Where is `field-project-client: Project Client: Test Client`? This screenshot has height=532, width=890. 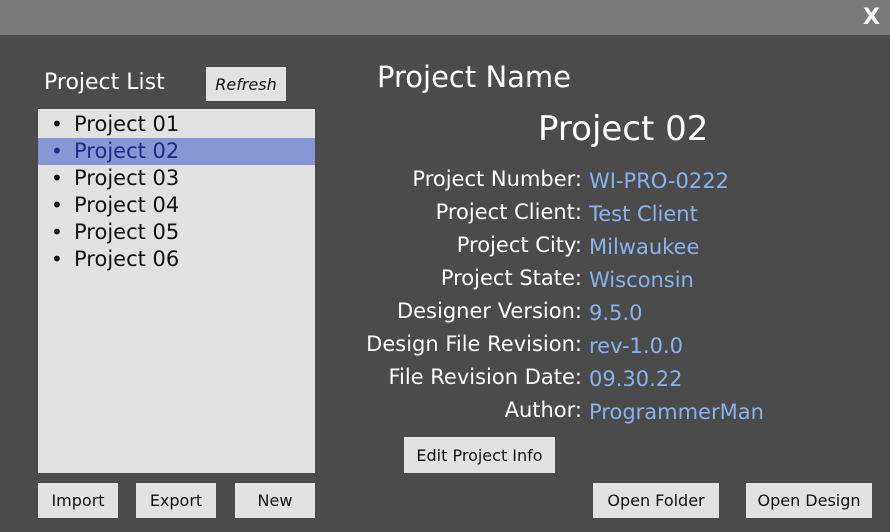 field-project-client: Project Client: Test Client is located at coordinates (580, 216).